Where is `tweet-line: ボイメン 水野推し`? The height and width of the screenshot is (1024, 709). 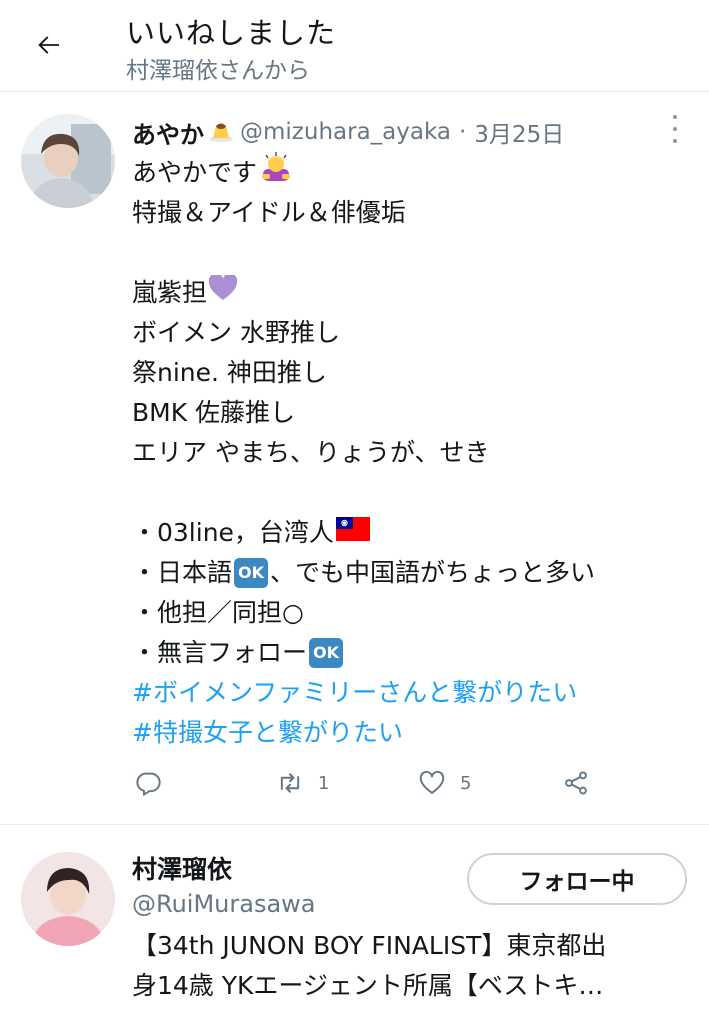 tweet-line: ボイメン 水野推し is located at coordinates (236, 332).